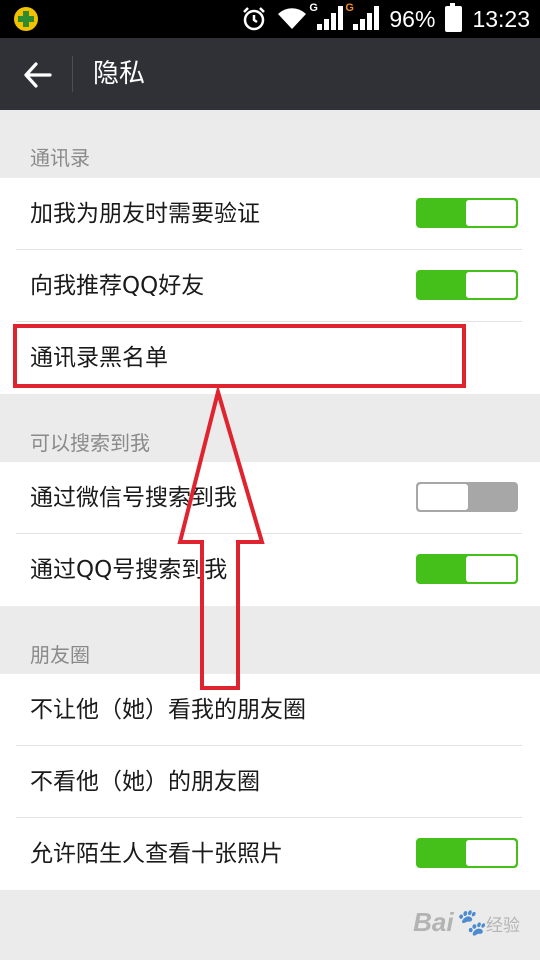 This screenshot has width=540, height=960. What do you see at coordinates (467, 497) in the screenshot?
I see `search-wechat-id-toggle` at bounding box center [467, 497].